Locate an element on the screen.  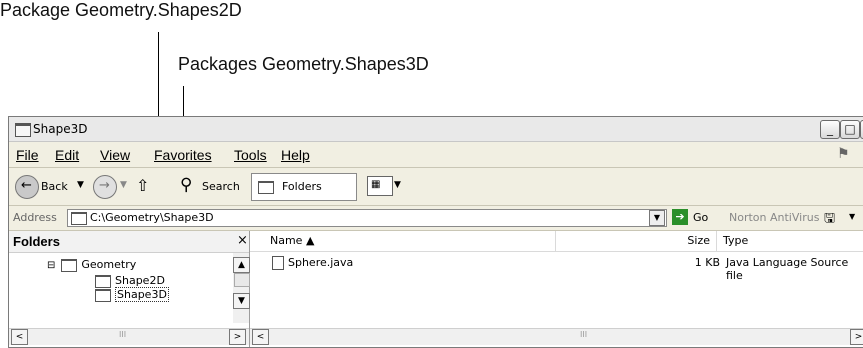
norton-icon: 🖫 is located at coordinates (829, 220).